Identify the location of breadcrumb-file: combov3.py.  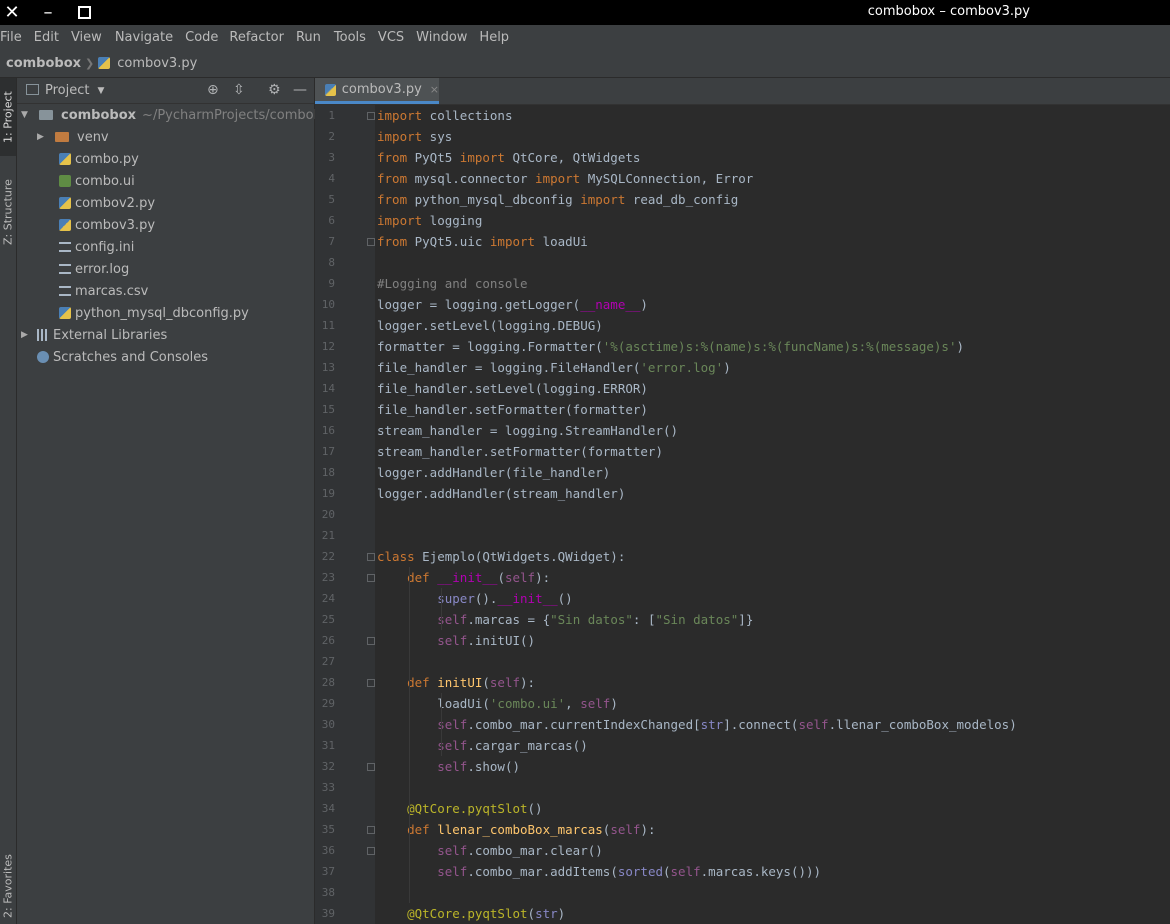
(157, 63).